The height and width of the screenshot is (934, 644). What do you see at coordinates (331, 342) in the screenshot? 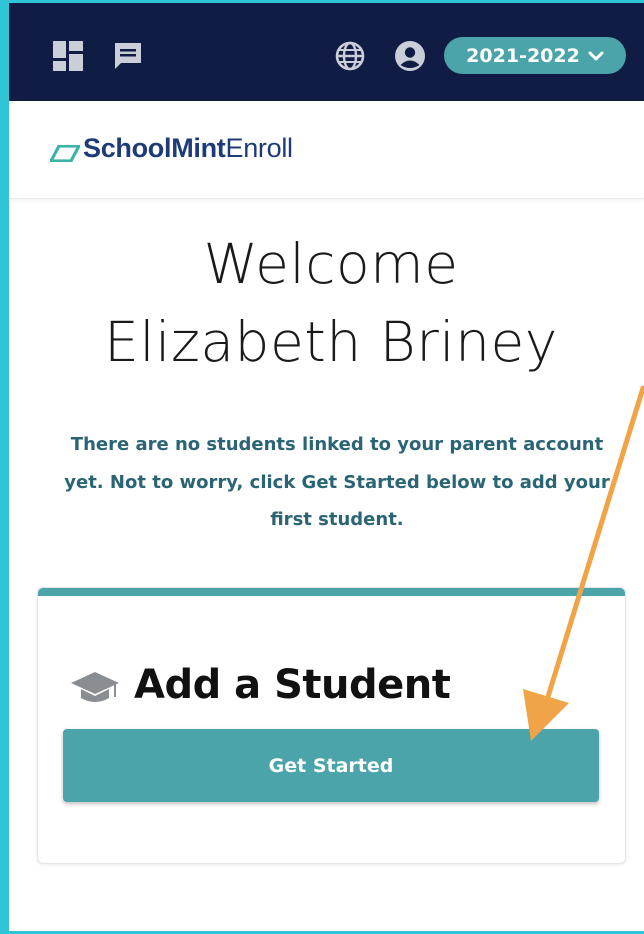
I see `user-name-heading: Elizabeth Briney` at bounding box center [331, 342].